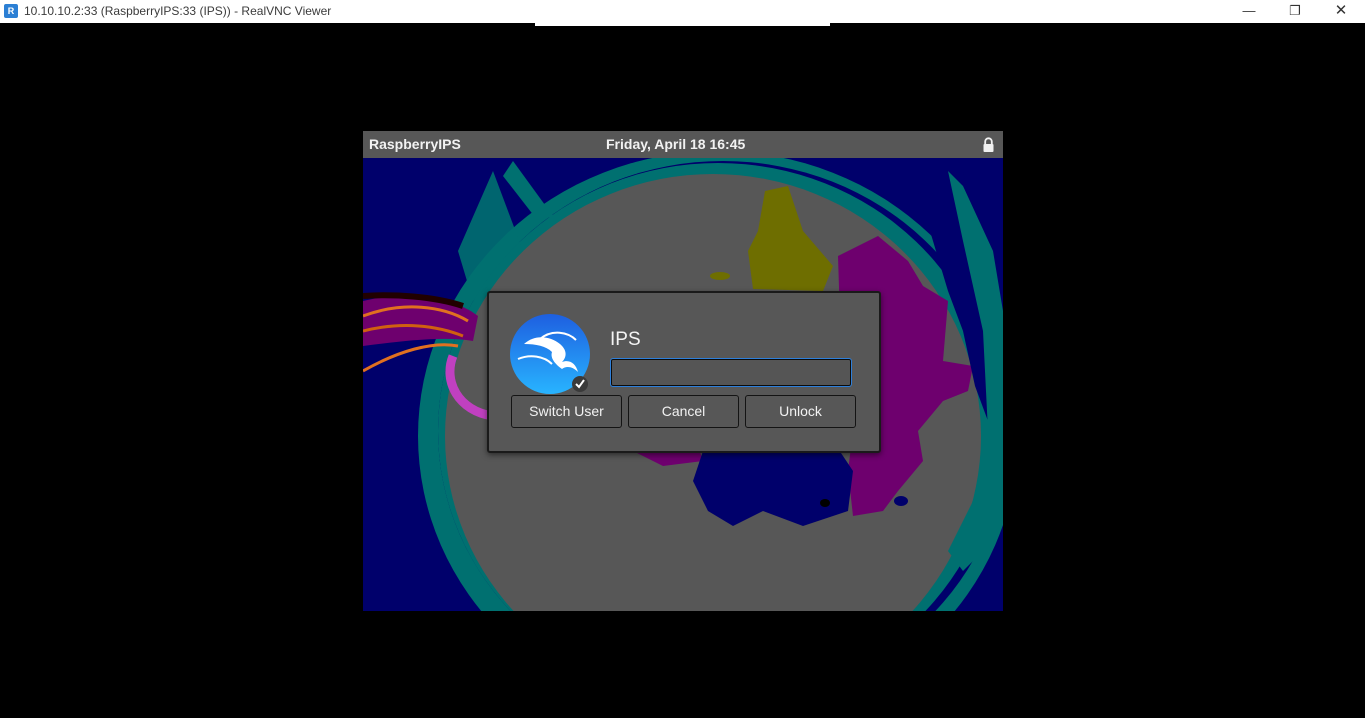  I want to click on minimize-button: —, so click(1249, 11).